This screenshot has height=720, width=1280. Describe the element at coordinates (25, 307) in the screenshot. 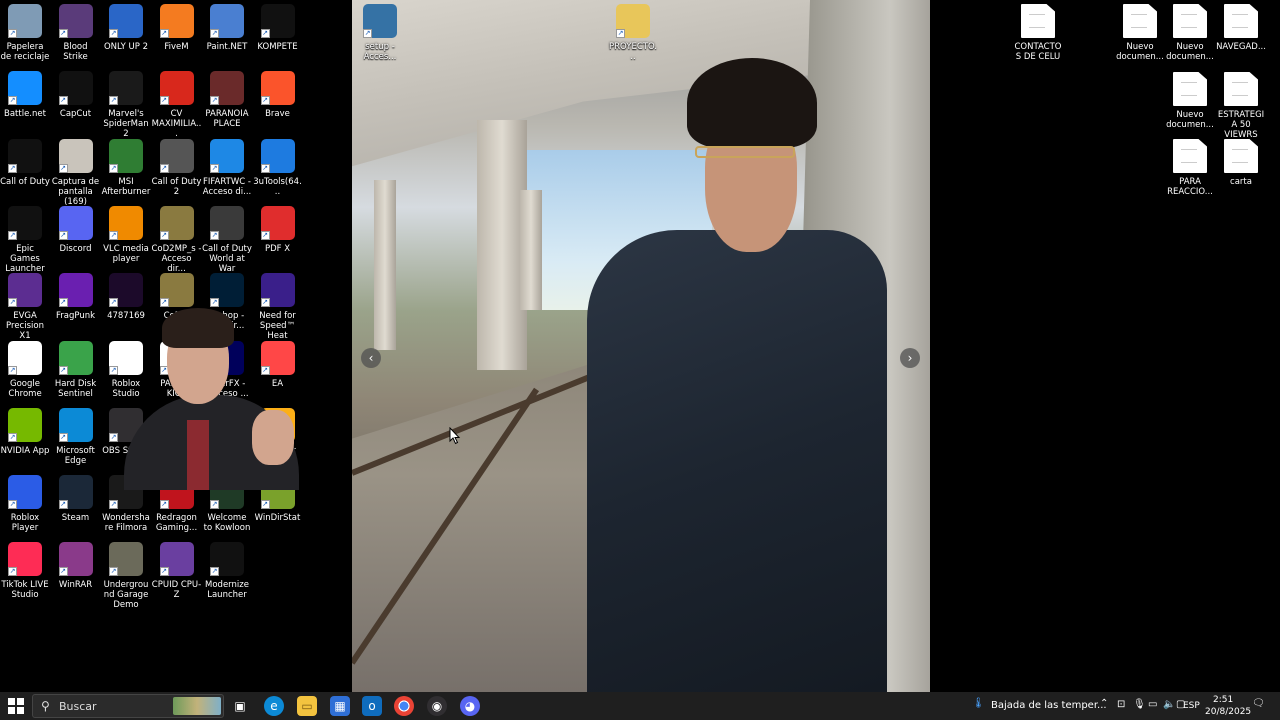

I see `desktop-icon: ↗ EVGA Precision X1` at that location.